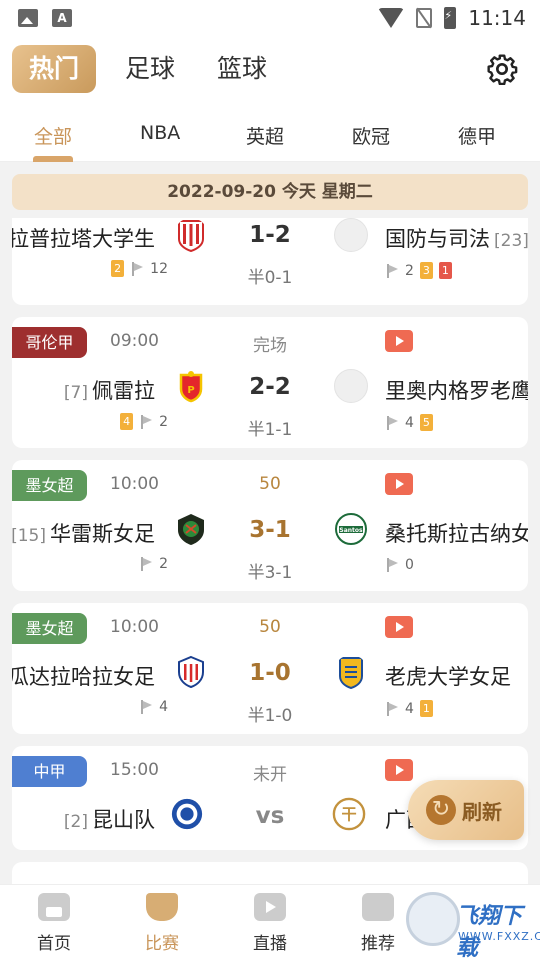 The width and height of the screenshot is (540, 960). Describe the element at coordinates (270, 430) in the screenshot. I see `half-time-score: 半1-1` at that location.